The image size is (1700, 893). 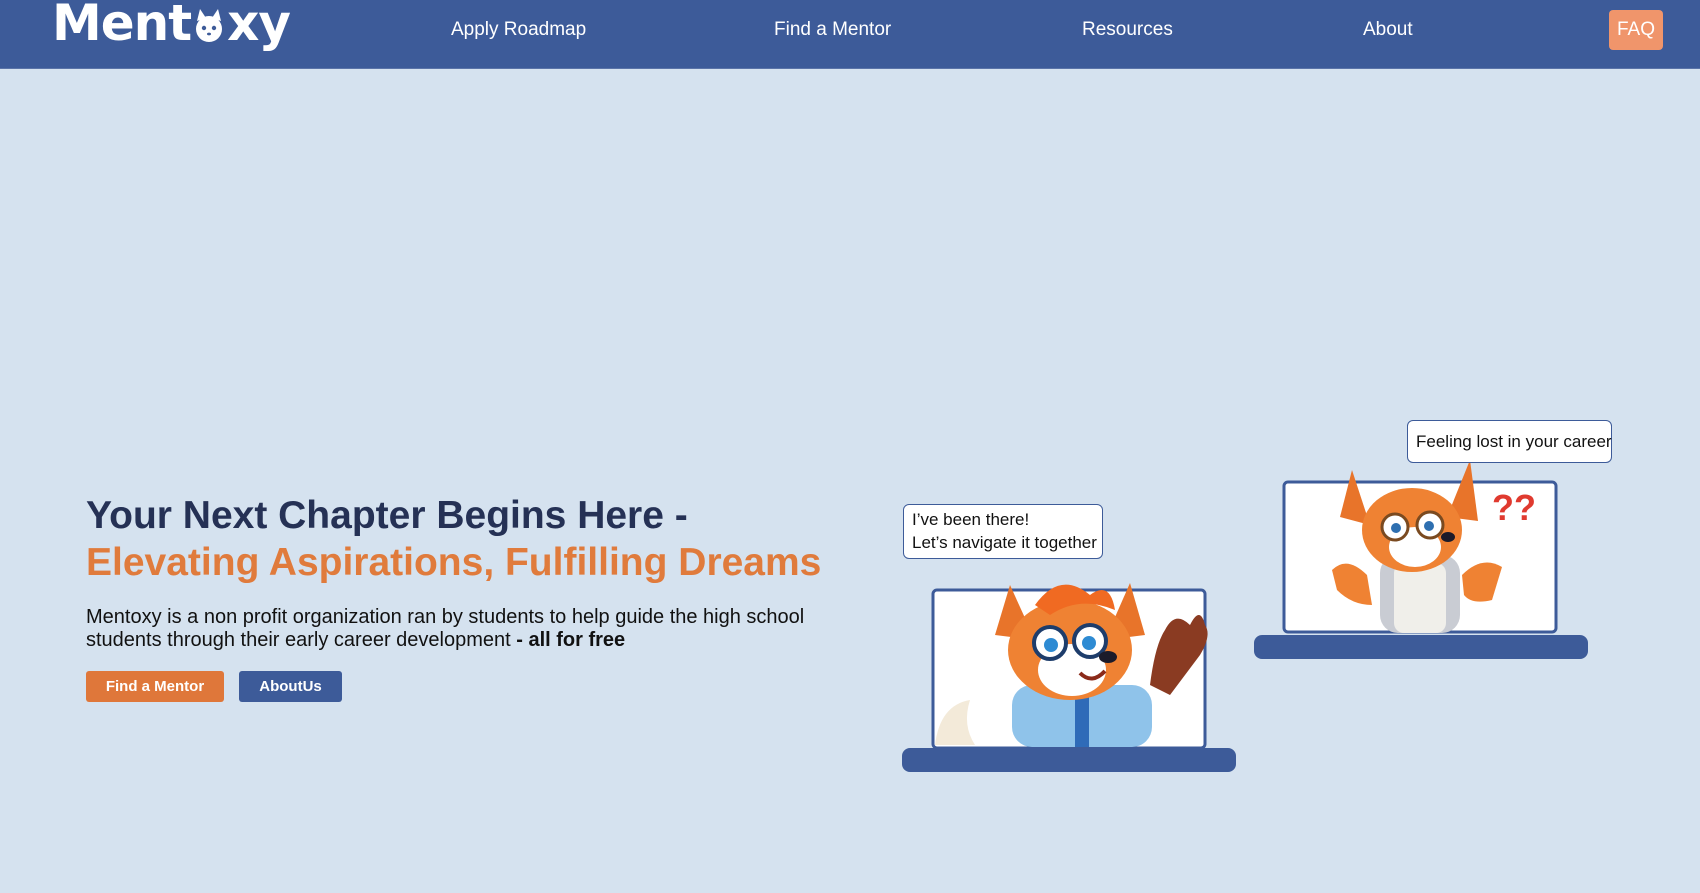 What do you see at coordinates (832, 30) in the screenshot?
I see `nav-link-find-a-mentor: Find a Mentor` at bounding box center [832, 30].